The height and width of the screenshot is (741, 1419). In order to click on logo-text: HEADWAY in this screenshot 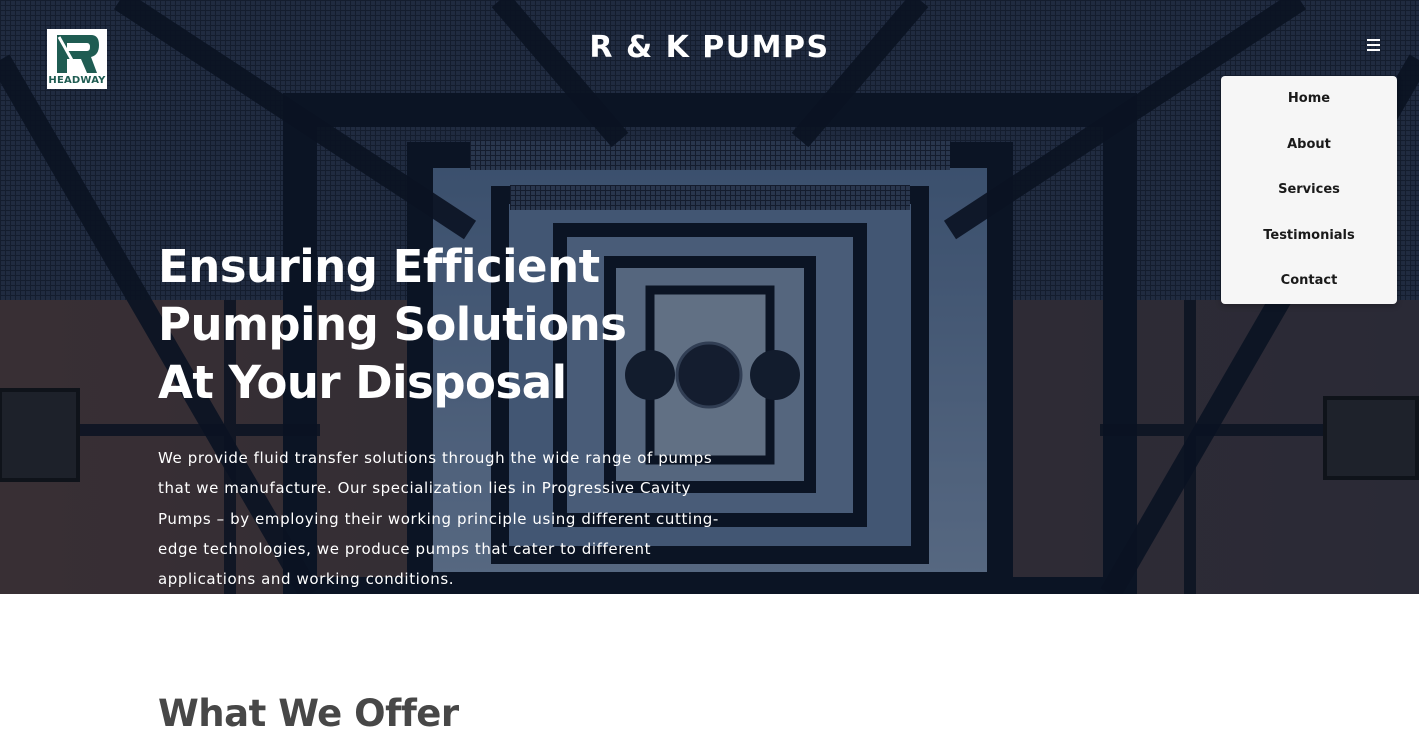, I will do `click(77, 80)`.